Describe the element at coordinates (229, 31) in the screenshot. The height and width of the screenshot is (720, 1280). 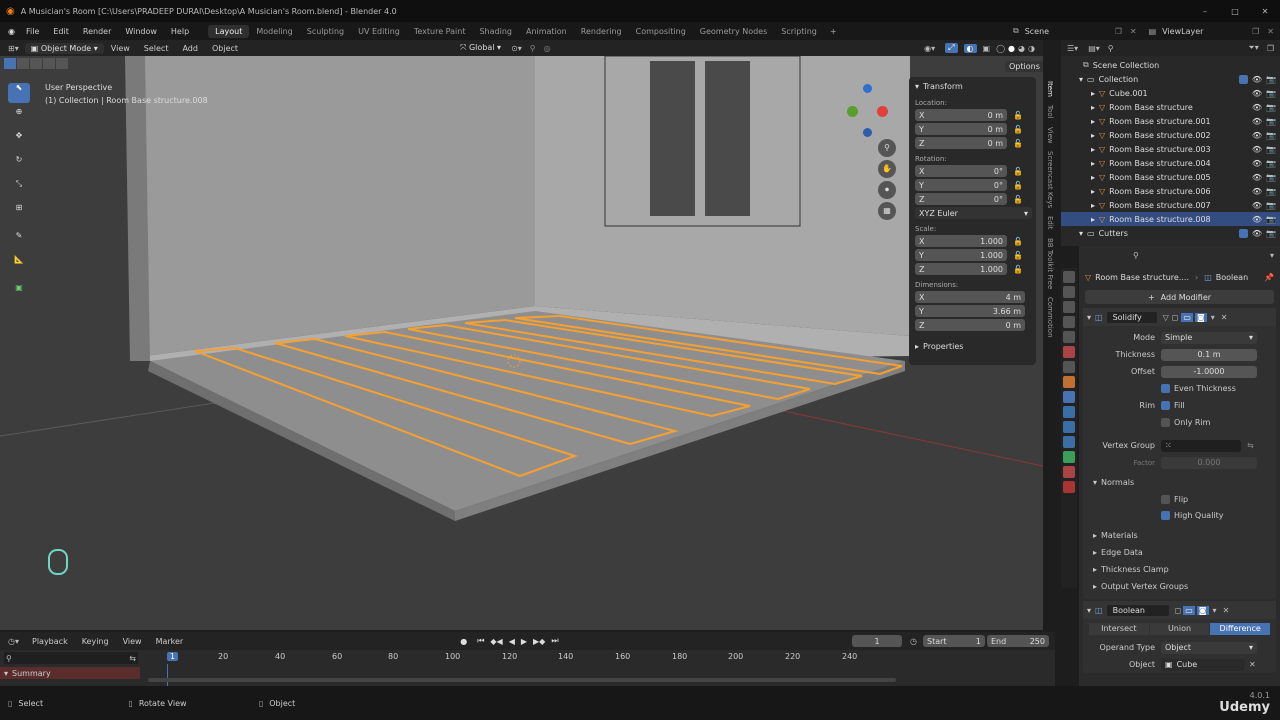
I see `tab-layout: Layout` at that location.